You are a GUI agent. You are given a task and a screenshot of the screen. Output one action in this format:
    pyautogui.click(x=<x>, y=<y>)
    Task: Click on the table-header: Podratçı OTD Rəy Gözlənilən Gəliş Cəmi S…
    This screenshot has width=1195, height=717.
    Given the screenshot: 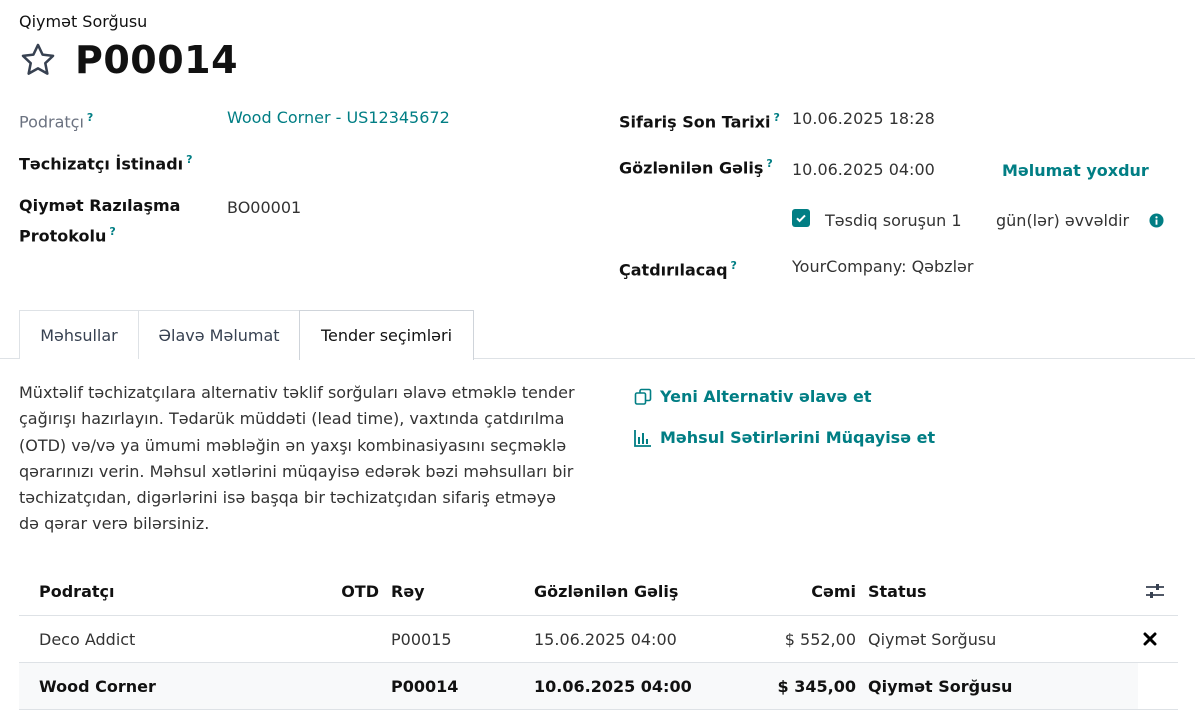 What is the action you would take?
    pyautogui.click(x=598, y=591)
    